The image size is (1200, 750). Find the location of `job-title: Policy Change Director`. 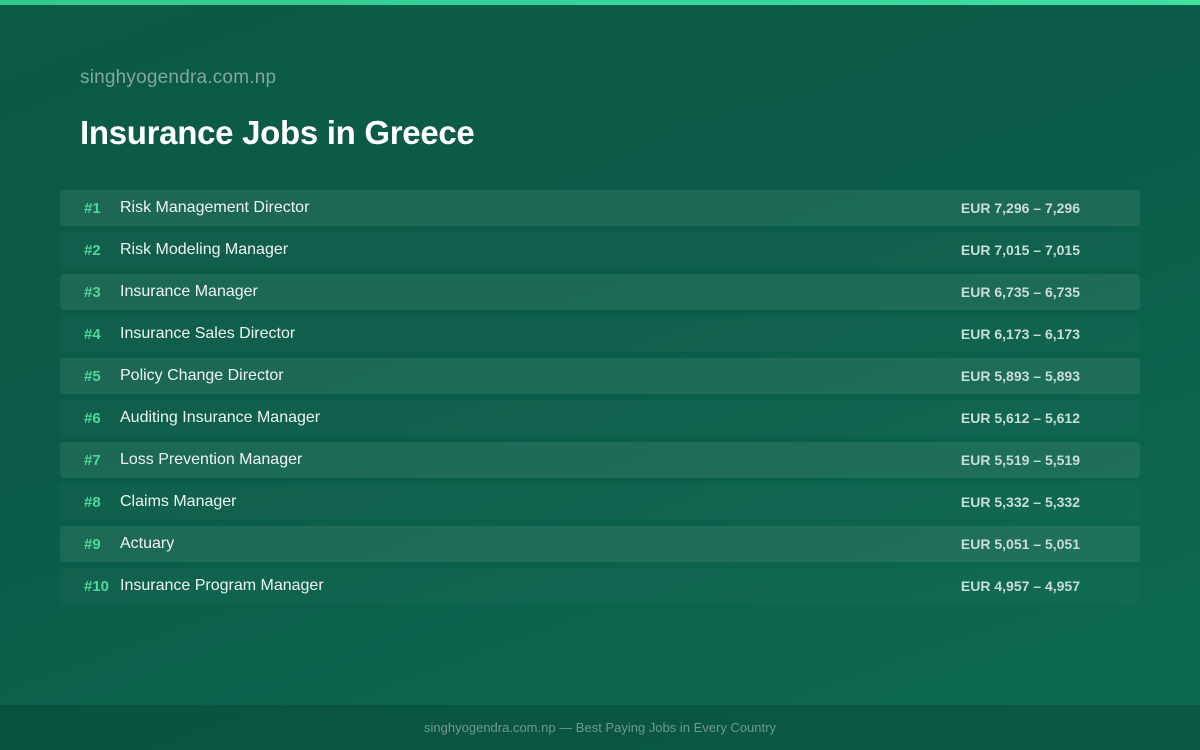

job-title: Policy Change Director is located at coordinates (202, 375).